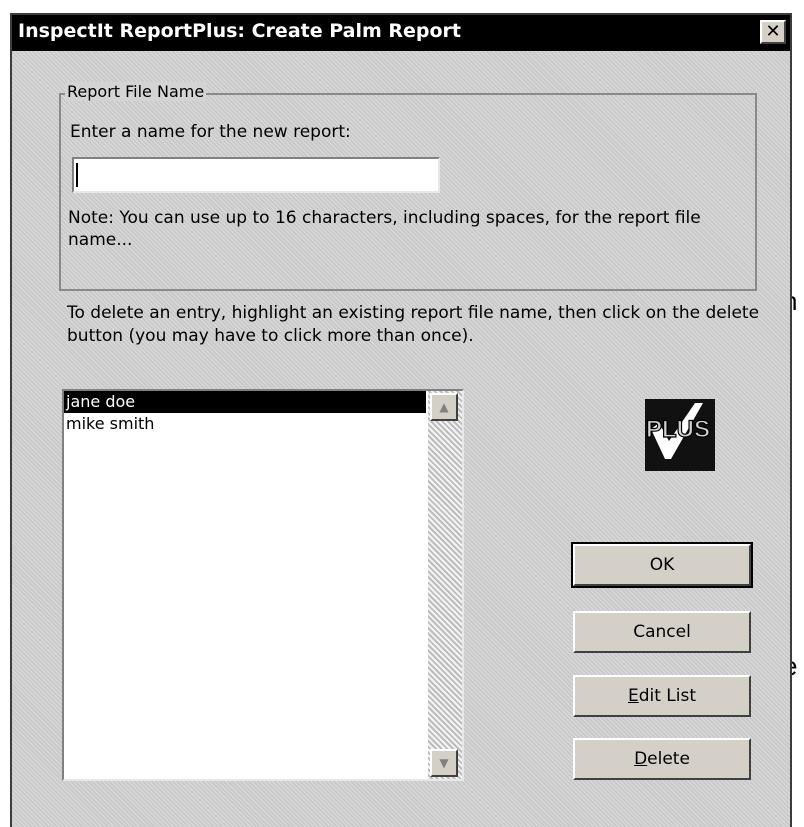  Describe the element at coordinates (668, 759) in the screenshot. I see `delete-label: elete` at that location.